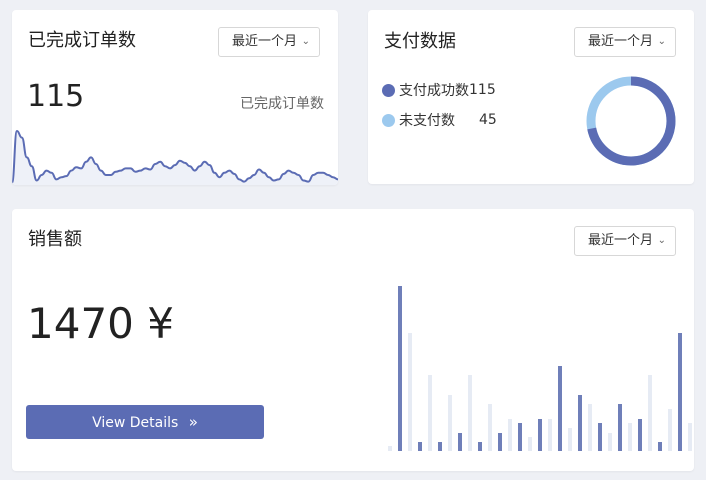  Describe the element at coordinates (388, 90) in the screenshot. I see `legend-dot-success` at that location.